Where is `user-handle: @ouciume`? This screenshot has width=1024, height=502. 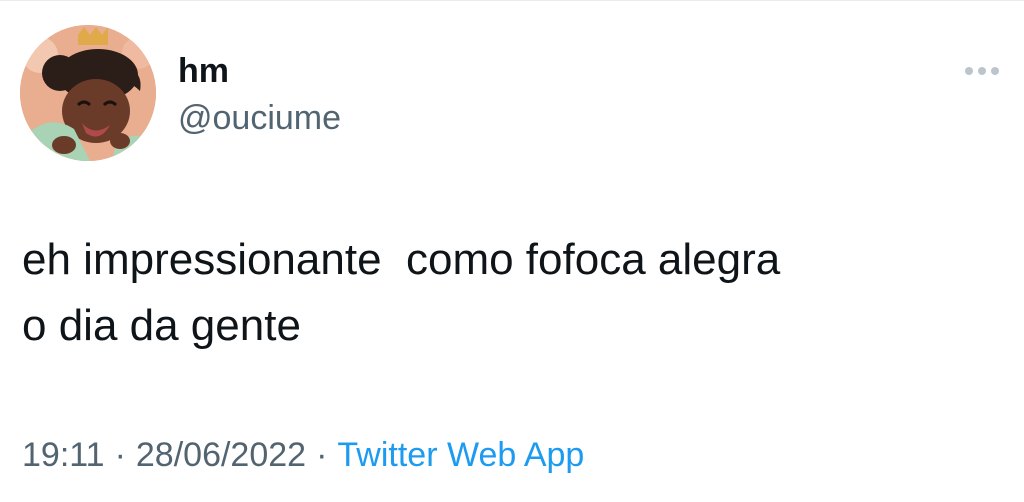
user-handle: @ouciume is located at coordinates (259, 118).